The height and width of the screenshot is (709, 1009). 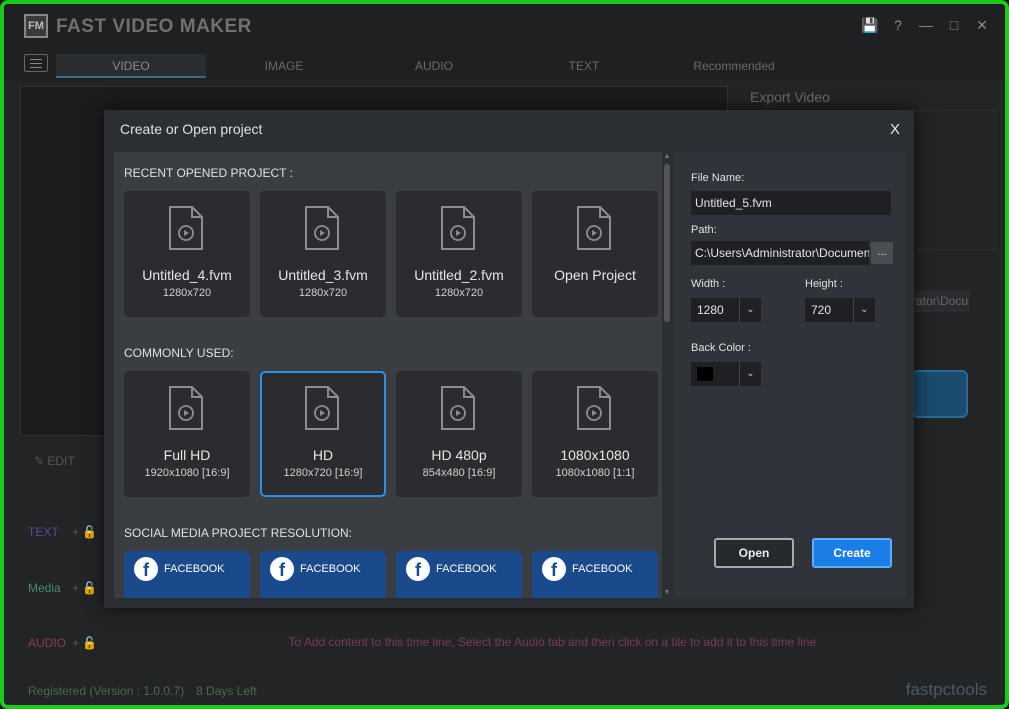 I want to click on tab-text: TEXT, so click(x=584, y=66).